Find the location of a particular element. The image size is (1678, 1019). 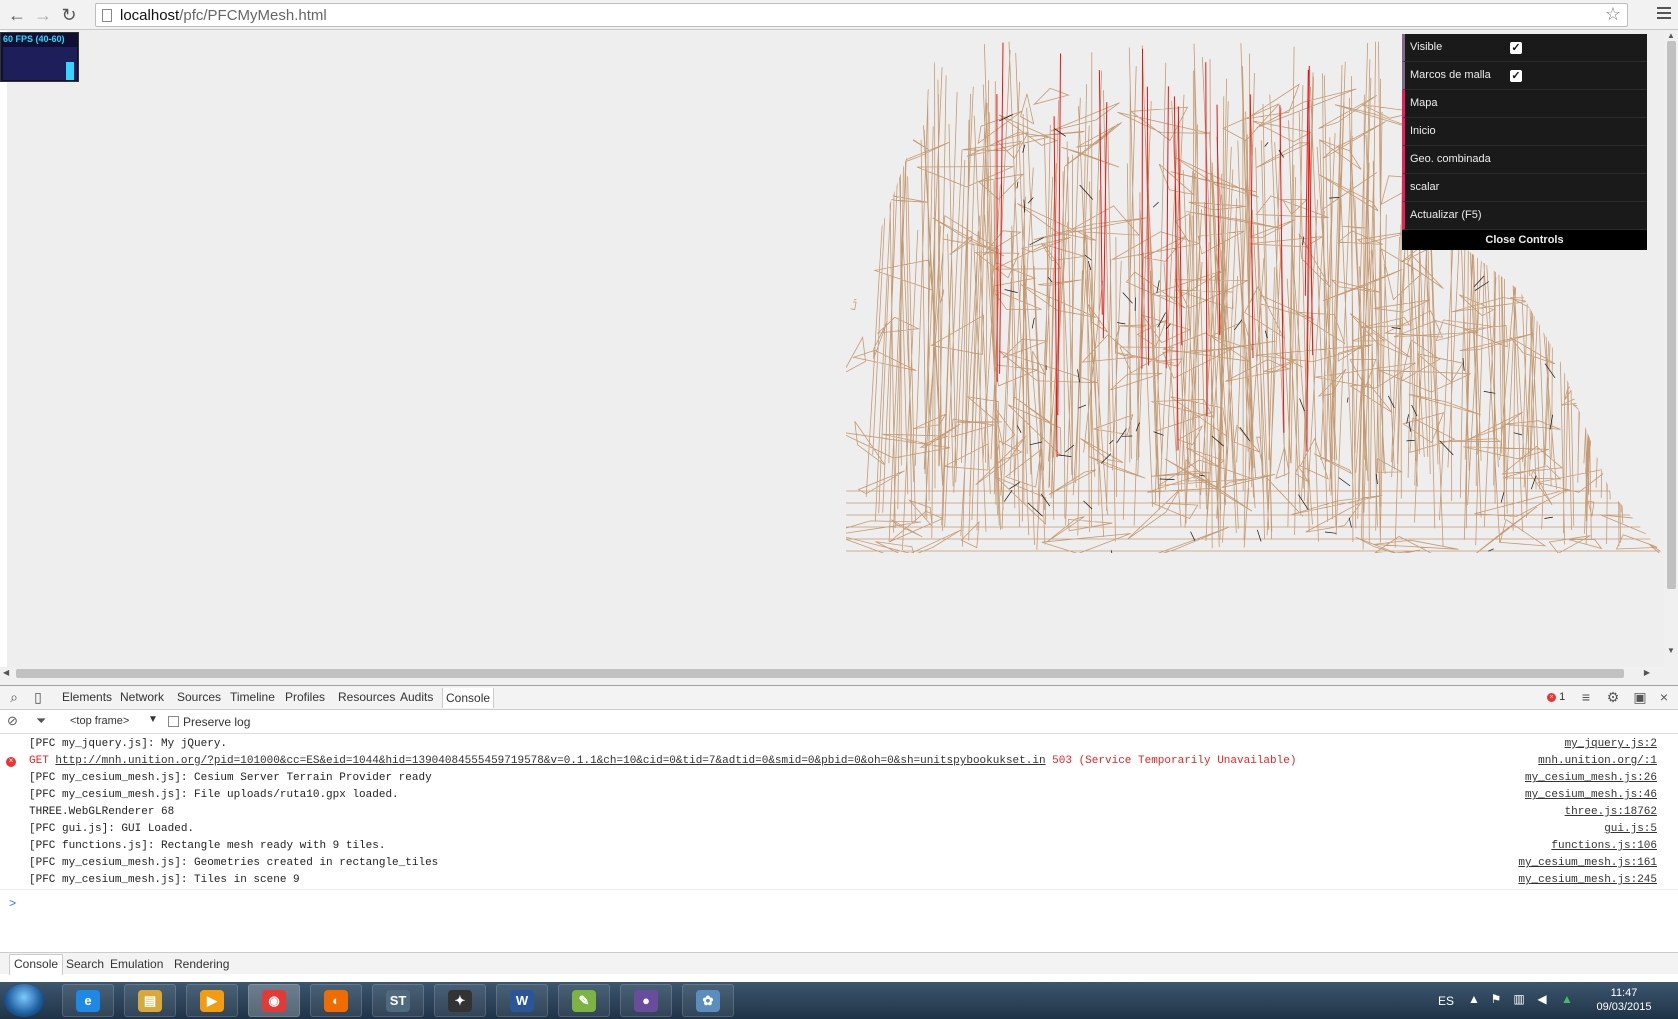

volume-icon: ◀ is located at coordinates (1542, 999).